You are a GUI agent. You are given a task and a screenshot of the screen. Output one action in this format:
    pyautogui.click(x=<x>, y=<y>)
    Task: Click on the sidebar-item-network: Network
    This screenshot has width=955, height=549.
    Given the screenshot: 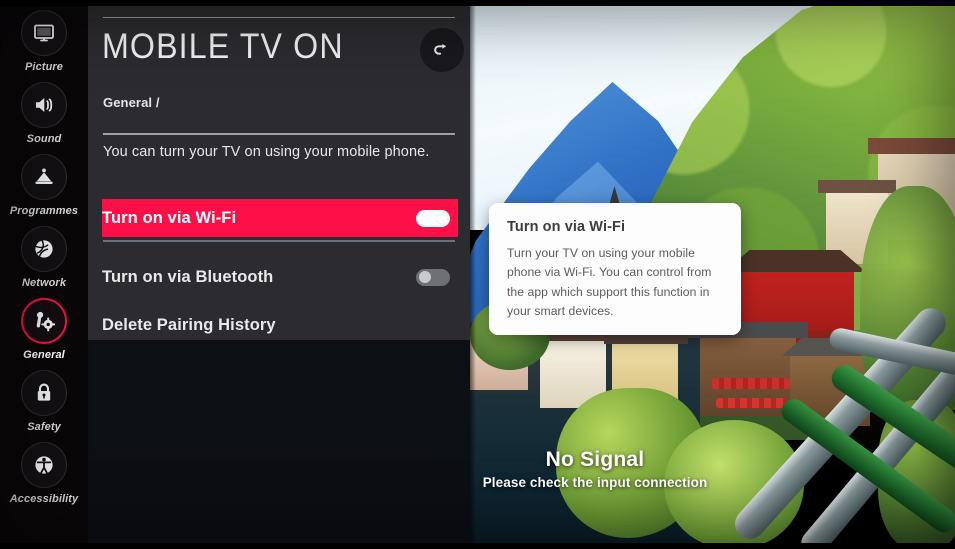 What is the action you would take?
    pyautogui.click(x=44, y=262)
    